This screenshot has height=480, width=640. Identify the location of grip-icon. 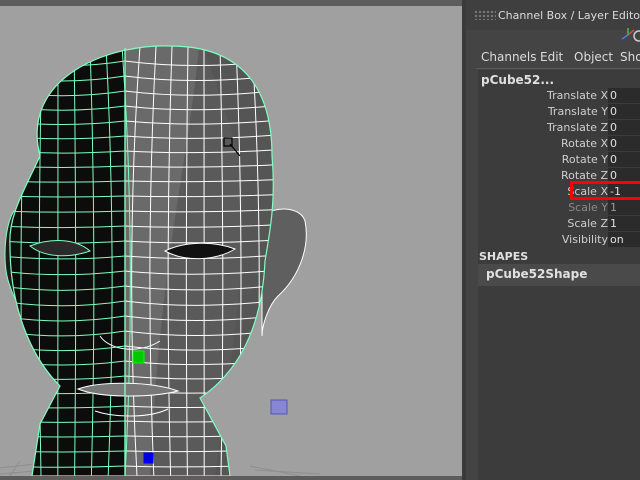
(485, 15).